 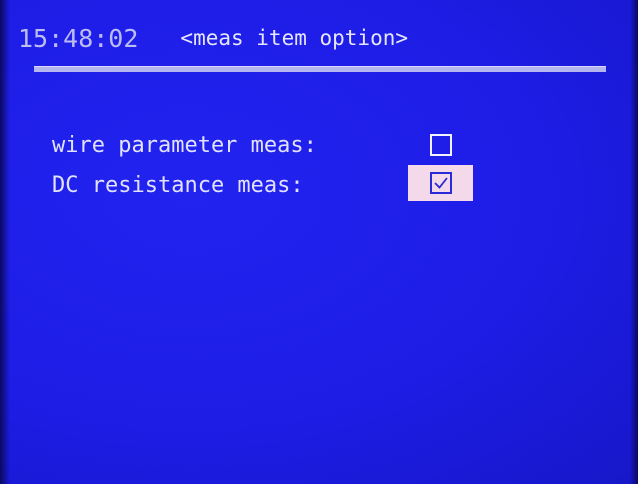 I want to click on option-row-wire-parameter: wire parameter meas:, so click(x=184, y=145).